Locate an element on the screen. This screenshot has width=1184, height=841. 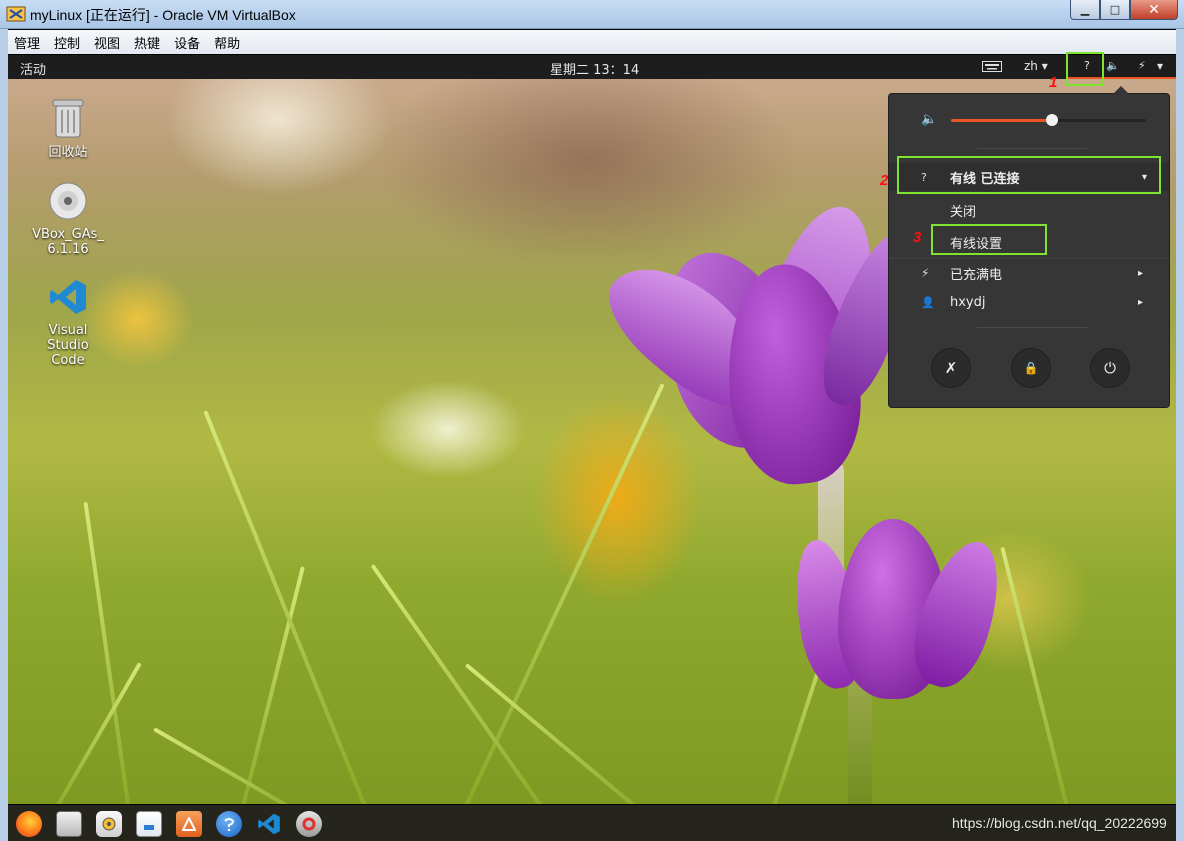
power-button: ⏻ is located at coordinates (1110, 368).